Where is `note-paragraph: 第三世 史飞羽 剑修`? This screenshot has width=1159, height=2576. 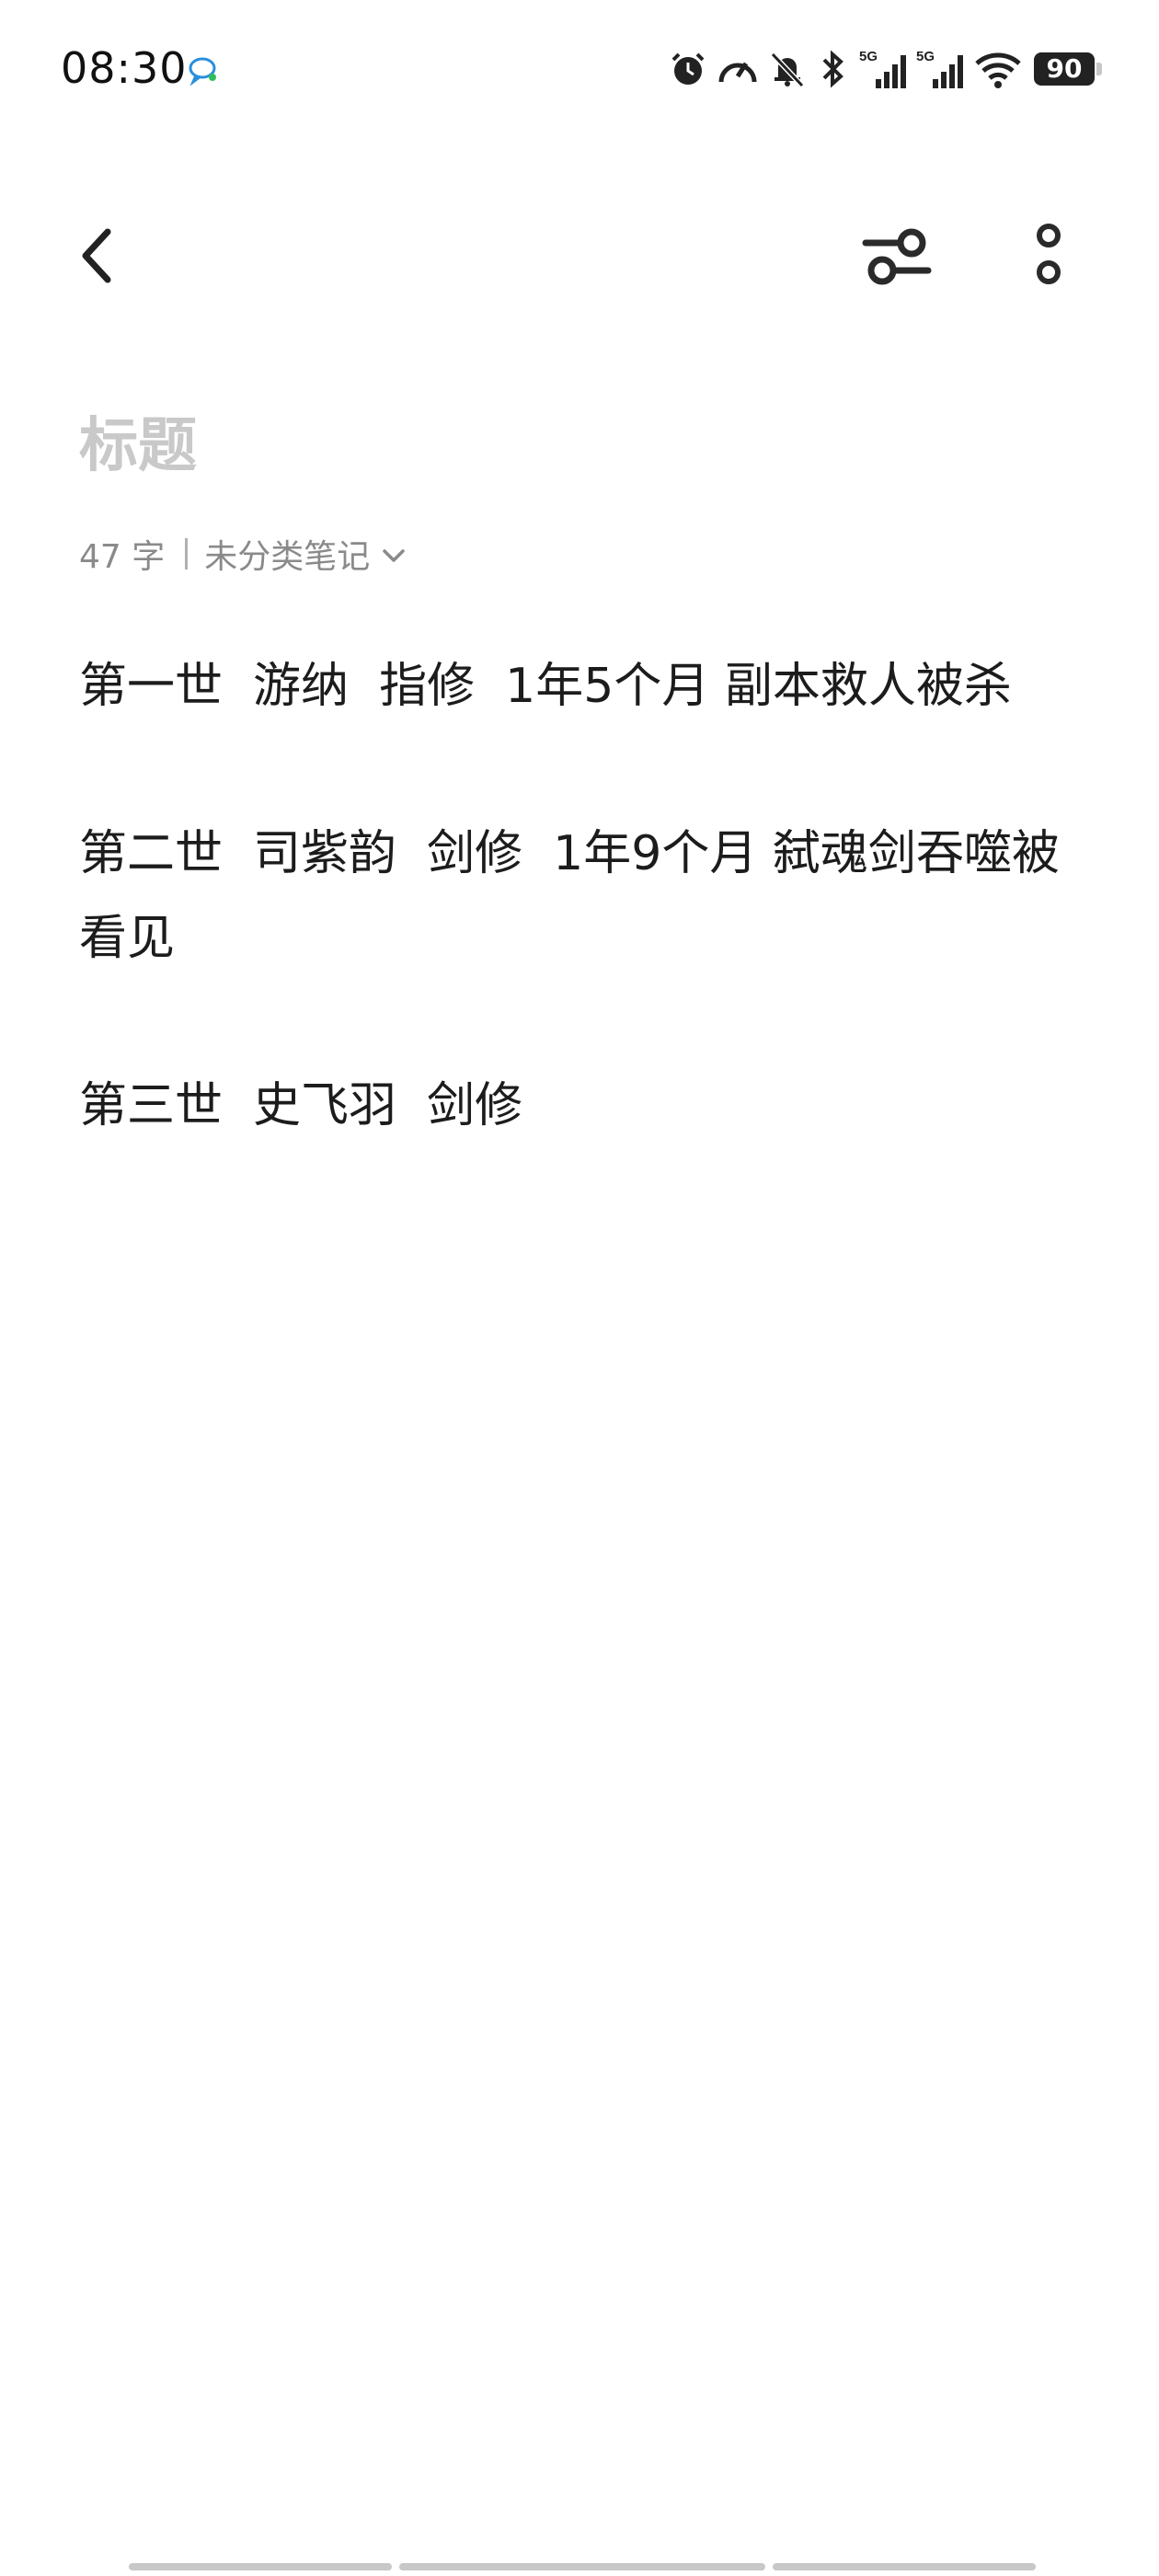 note-paragraph: 第三世 史飞羽 剑修 is located at coordinates (301, 1105).